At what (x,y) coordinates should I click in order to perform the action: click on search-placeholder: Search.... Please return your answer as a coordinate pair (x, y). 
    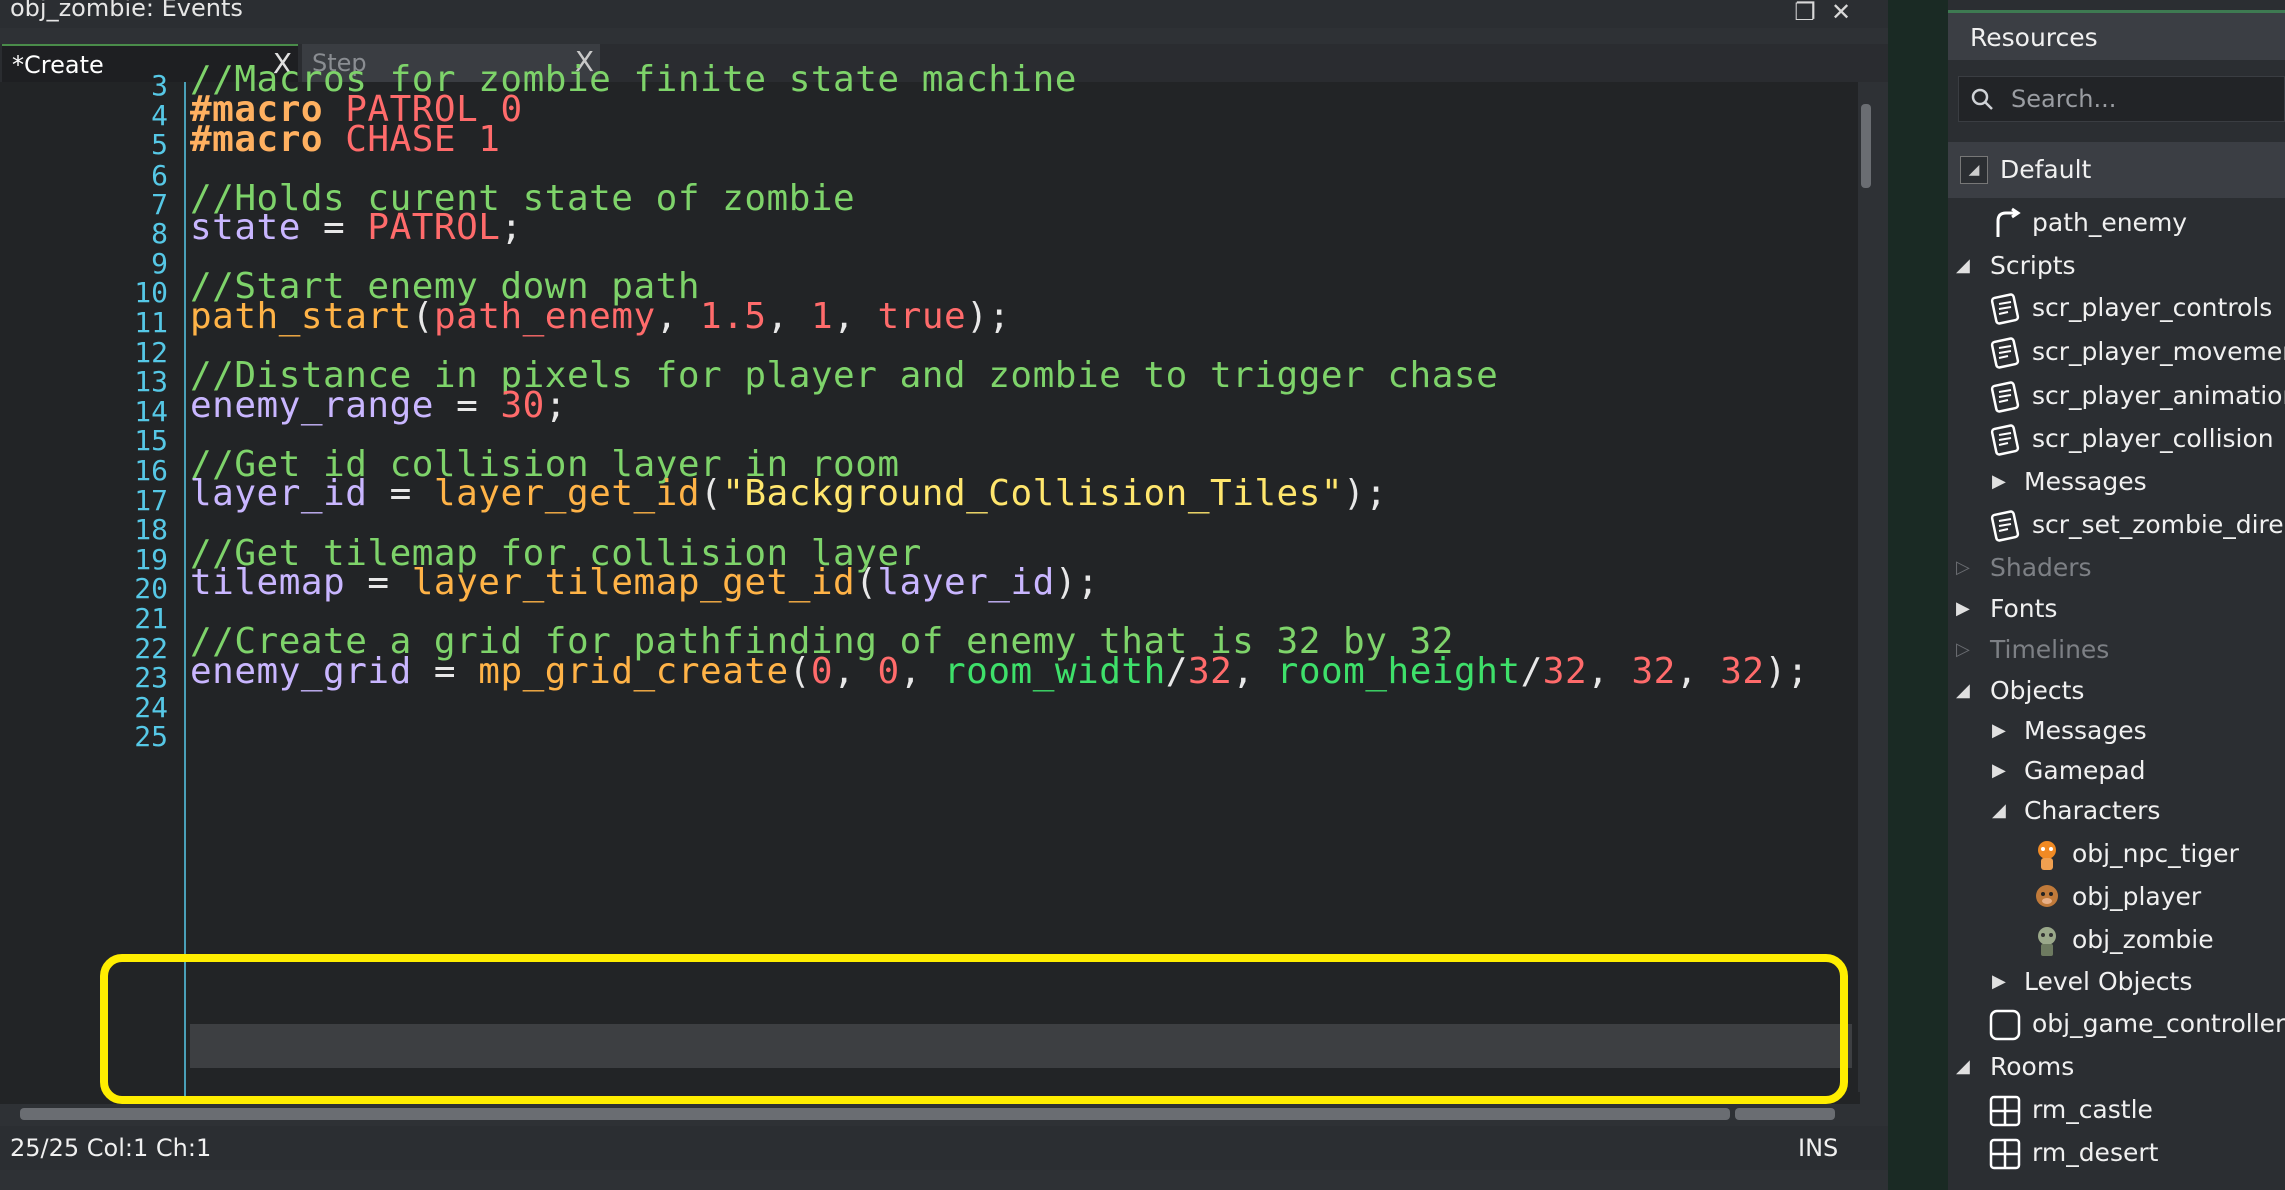
    Looking at the image, I should click on (2064, 99).